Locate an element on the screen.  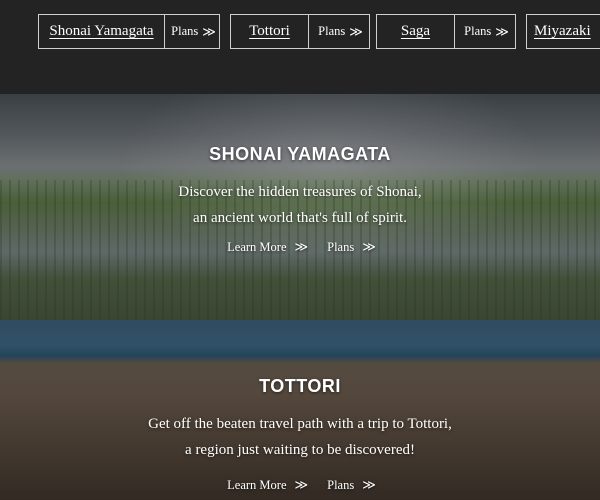
hero-description-line: a region just waiting to be discovered! is located at coordinates (300, 450).